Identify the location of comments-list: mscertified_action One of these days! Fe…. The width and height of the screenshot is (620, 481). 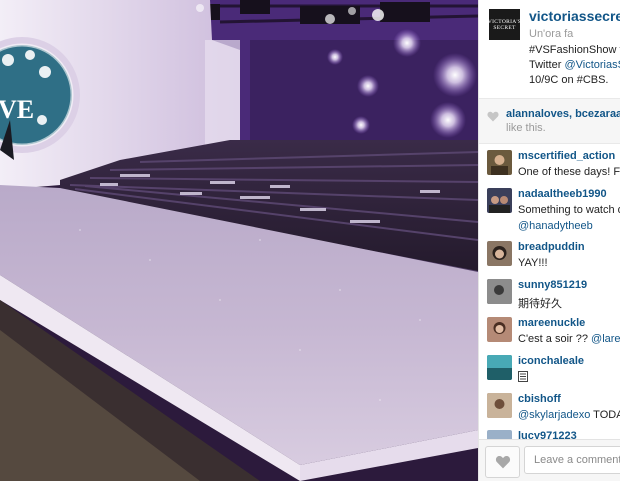
(549, 291).